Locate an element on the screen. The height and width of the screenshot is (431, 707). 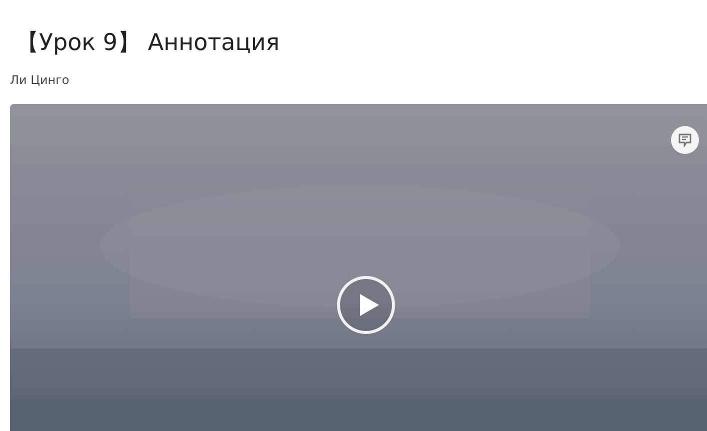
lesson-title: 【Урок 9】 Аннотация is located at coordinates (148, 43).